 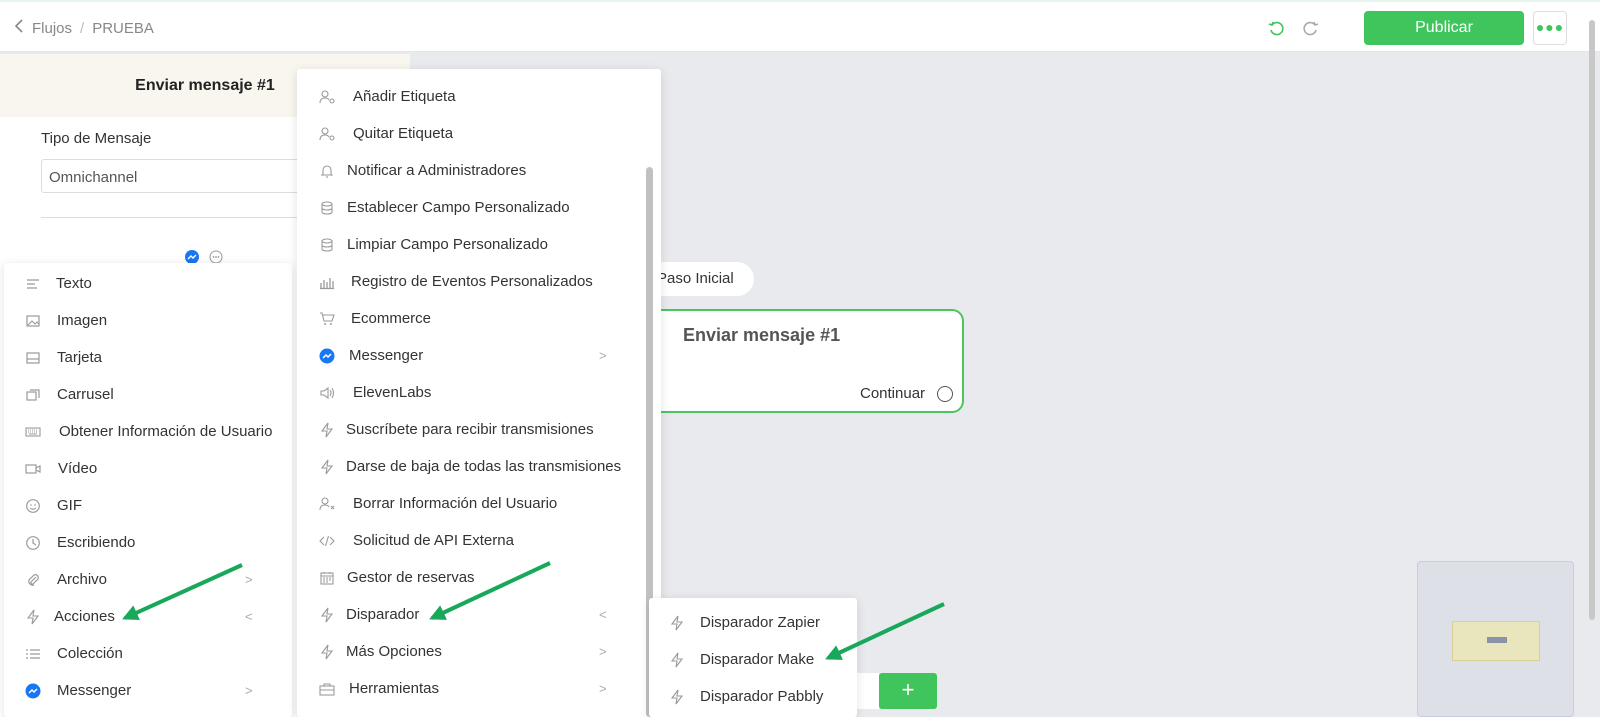 What do you see at coordinates (148, 579) in the screenshot?
I see `menu-item-file: Archivo >` at bounding box center [148, 579].